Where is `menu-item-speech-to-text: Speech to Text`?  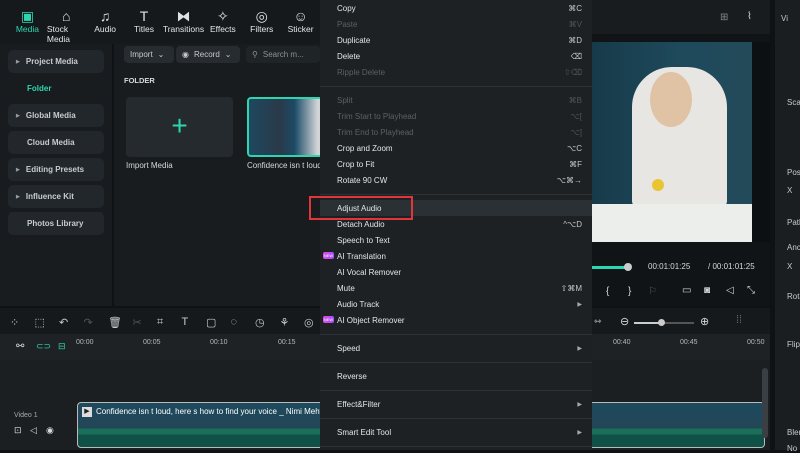 menu-item-speech-to-text: Speech to Text is located at coordinates (456, 240).